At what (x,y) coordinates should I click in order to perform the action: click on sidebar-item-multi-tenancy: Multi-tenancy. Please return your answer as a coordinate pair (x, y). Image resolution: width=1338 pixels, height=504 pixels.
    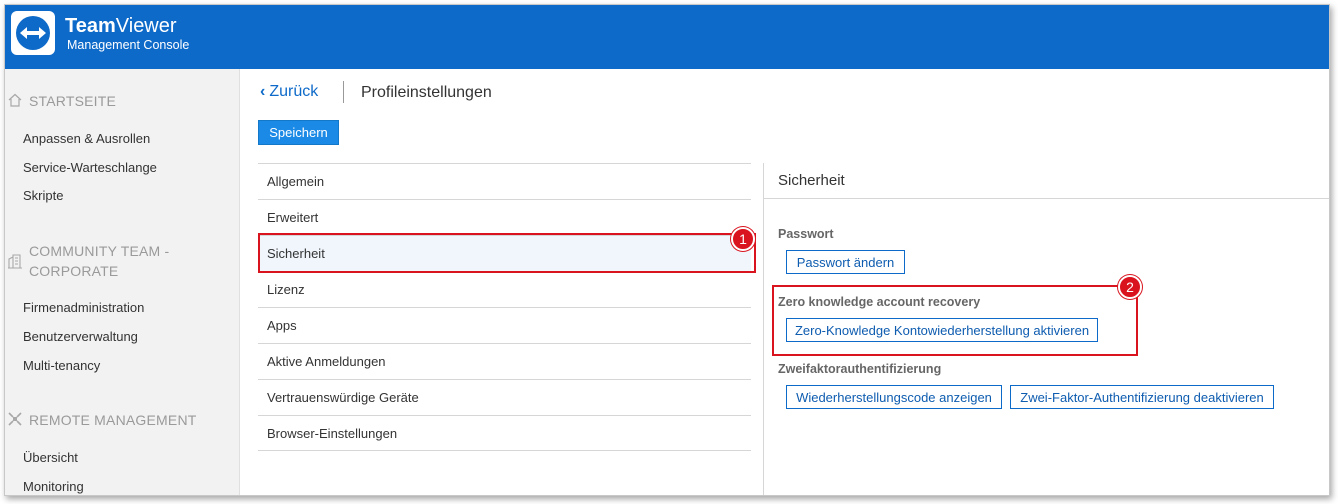
    Looking at the image, I should click on (61, 365).